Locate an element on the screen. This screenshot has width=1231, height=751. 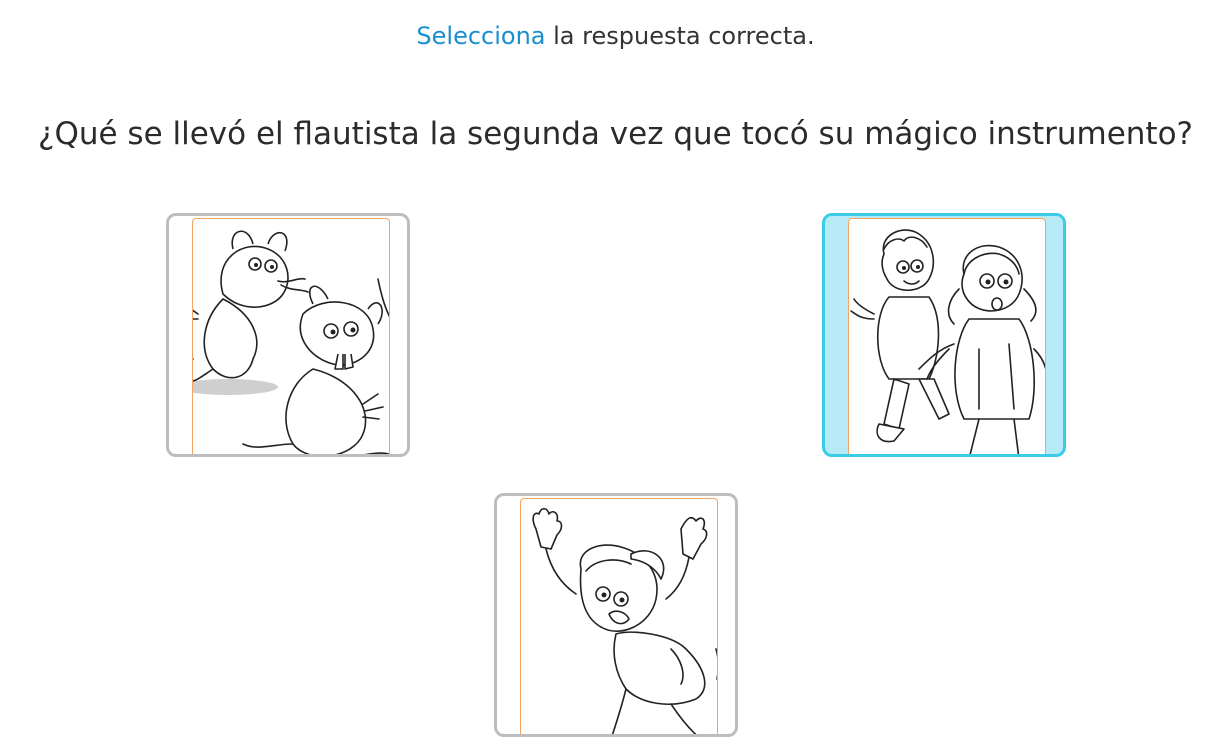
answer-option-rats is located at coordinates (288, 335).